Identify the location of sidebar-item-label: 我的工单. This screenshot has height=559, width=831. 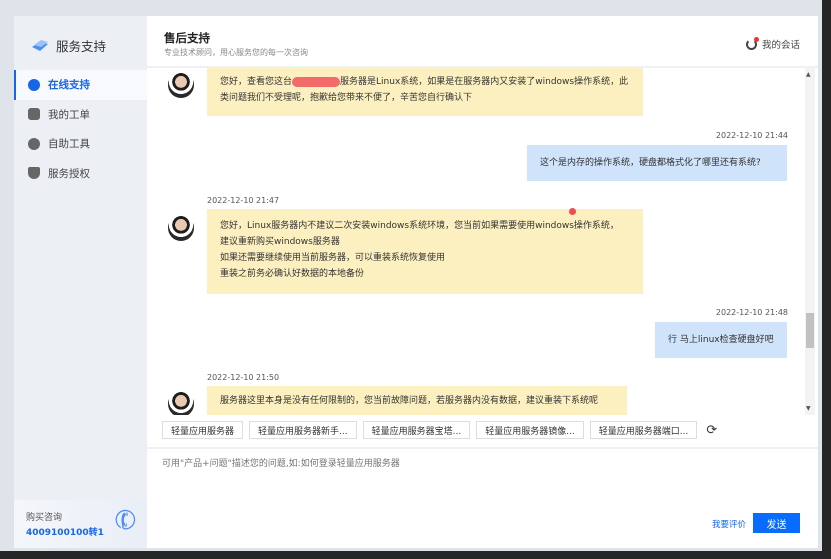
(69, 114).